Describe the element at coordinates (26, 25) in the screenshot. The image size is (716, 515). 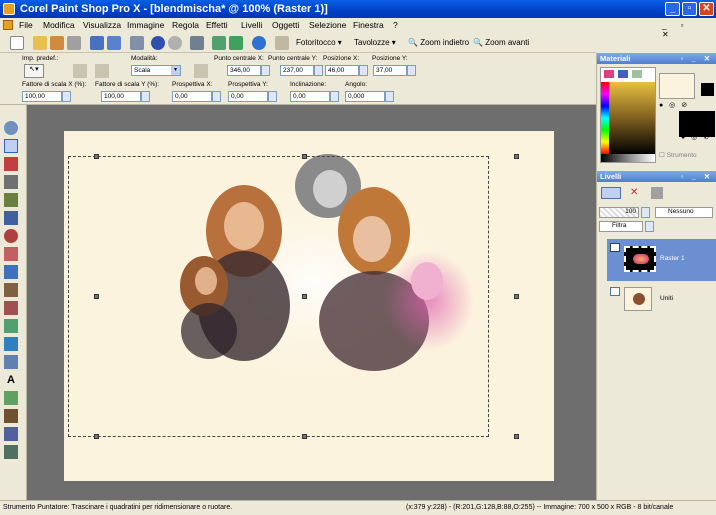
I see `menu-file: File` at that location.